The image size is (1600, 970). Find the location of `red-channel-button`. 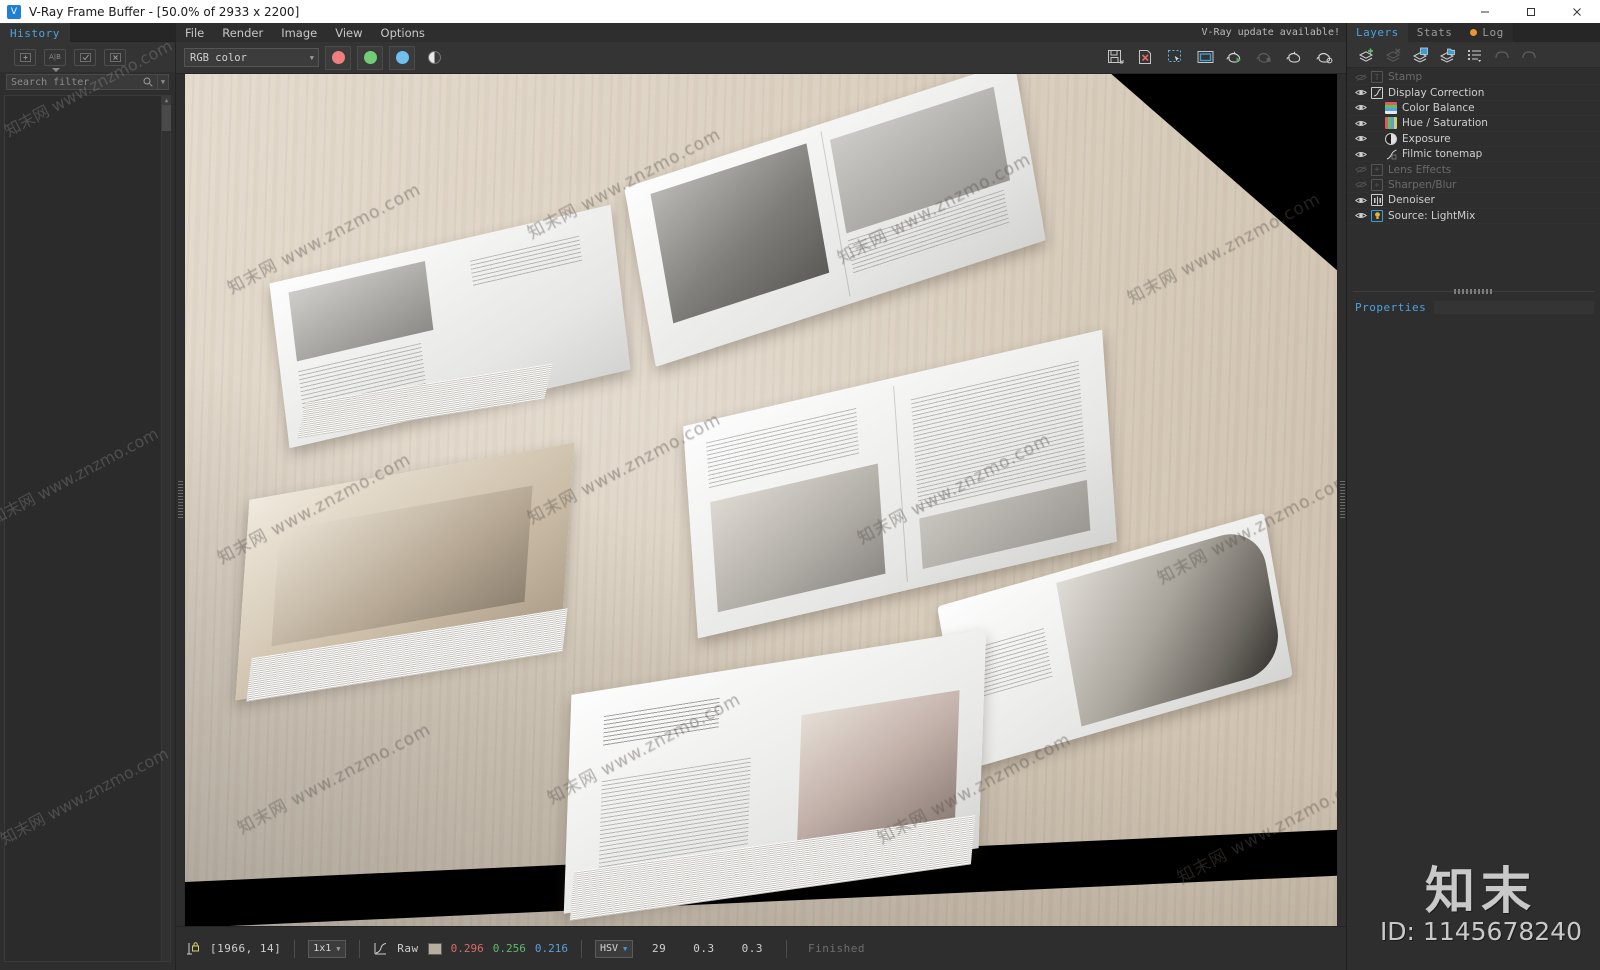

red-channel-button is located at coordinates (338, 57).